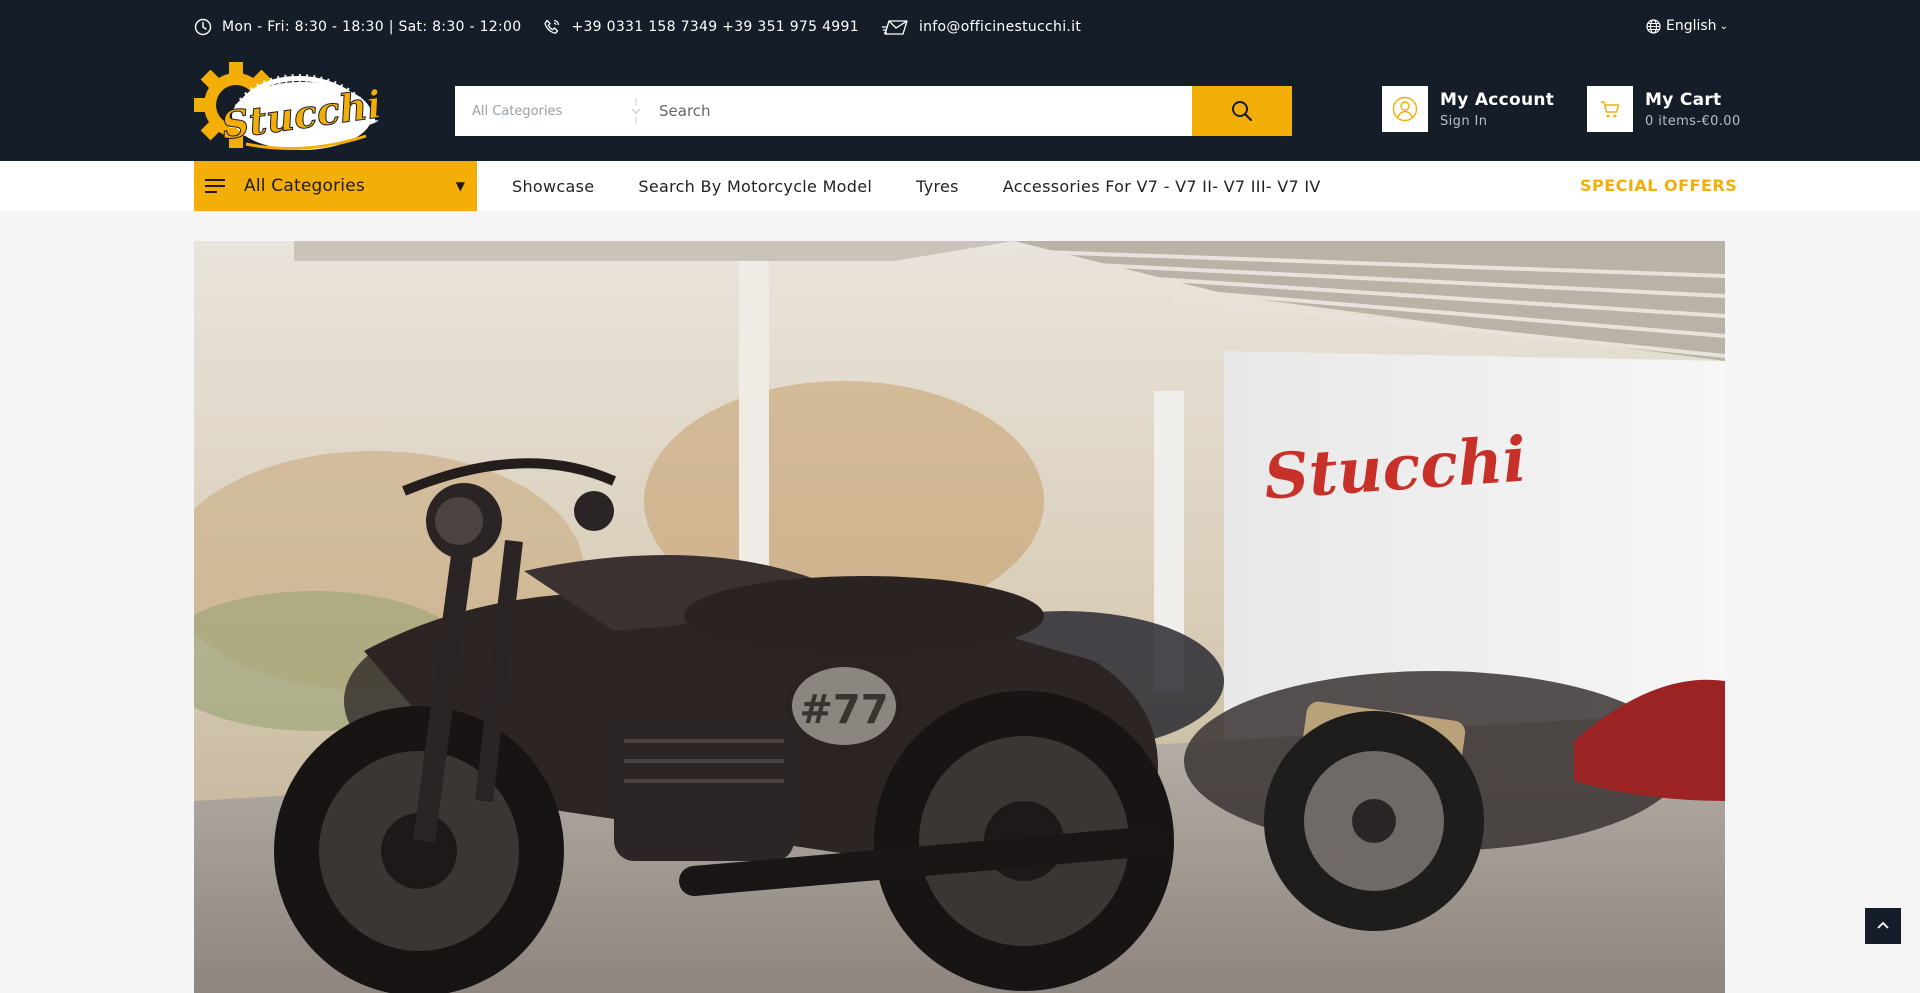 The height and width of the screenshot is (993, 1920). What do you see at coordinates (552, 26) in the screenshot?
I see `phone-icon` at bounding box center [552, 26].